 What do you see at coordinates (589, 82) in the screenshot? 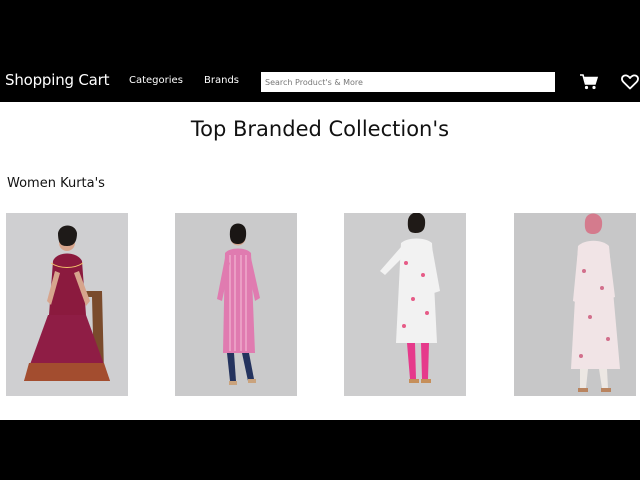
I see `cart-icon` at bounding box center [589, 82].